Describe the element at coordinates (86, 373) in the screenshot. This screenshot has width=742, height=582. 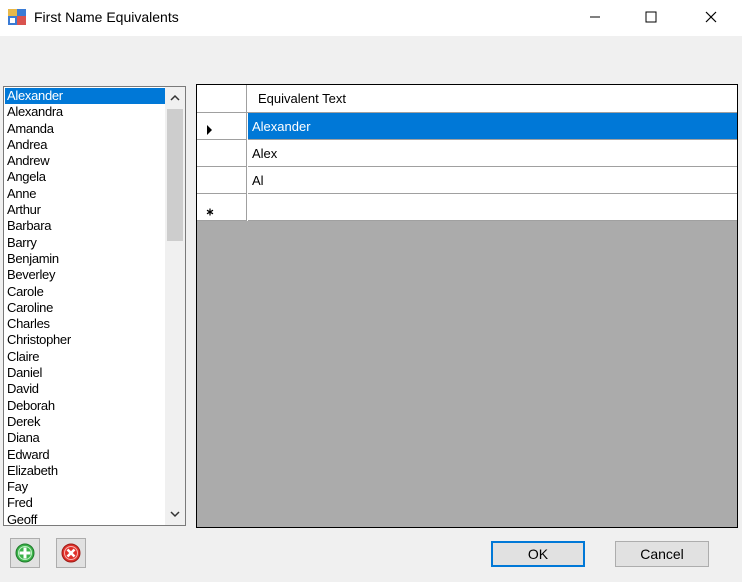
I see `list-item: Daniel` at that location.